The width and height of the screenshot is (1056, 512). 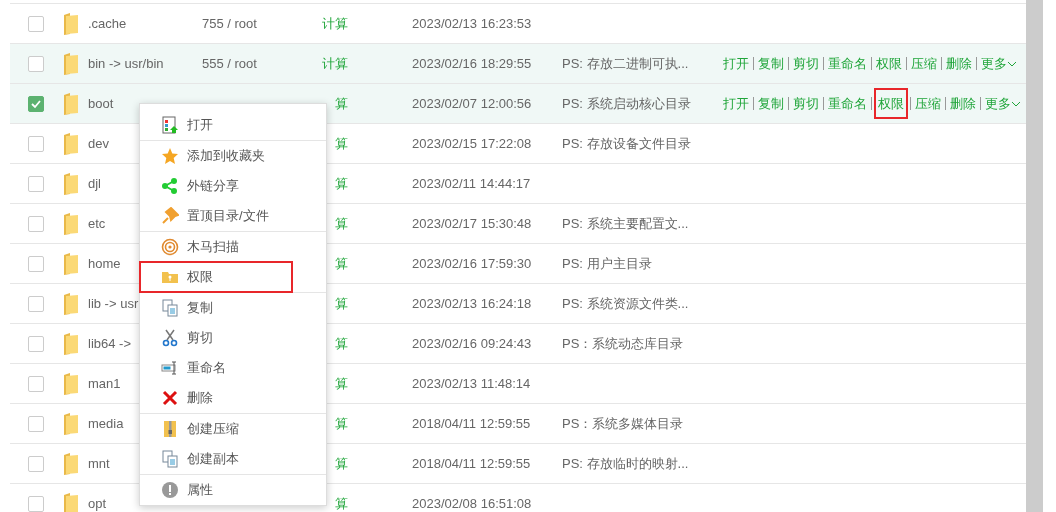 What do you see at coordinates (170, 429) in the screenshot?
I see `archive-icon` at bounding box center [170, 429].